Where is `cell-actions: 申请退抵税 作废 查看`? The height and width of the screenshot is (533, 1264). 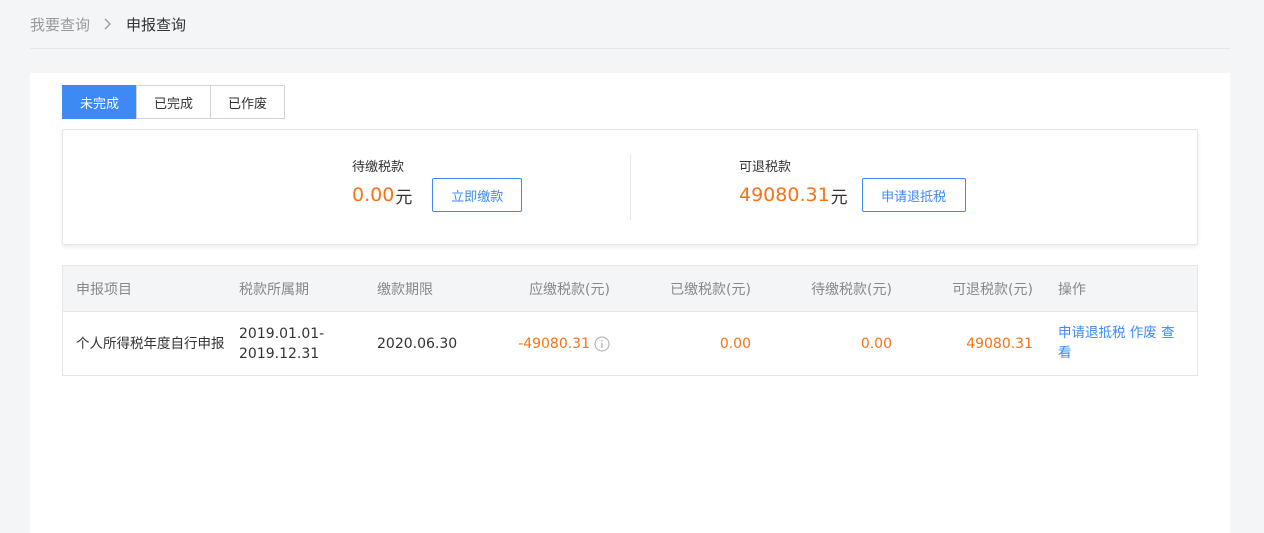 cell-actions: 申请退抵税 作废 查看 is located at coordinates (1122, 344).